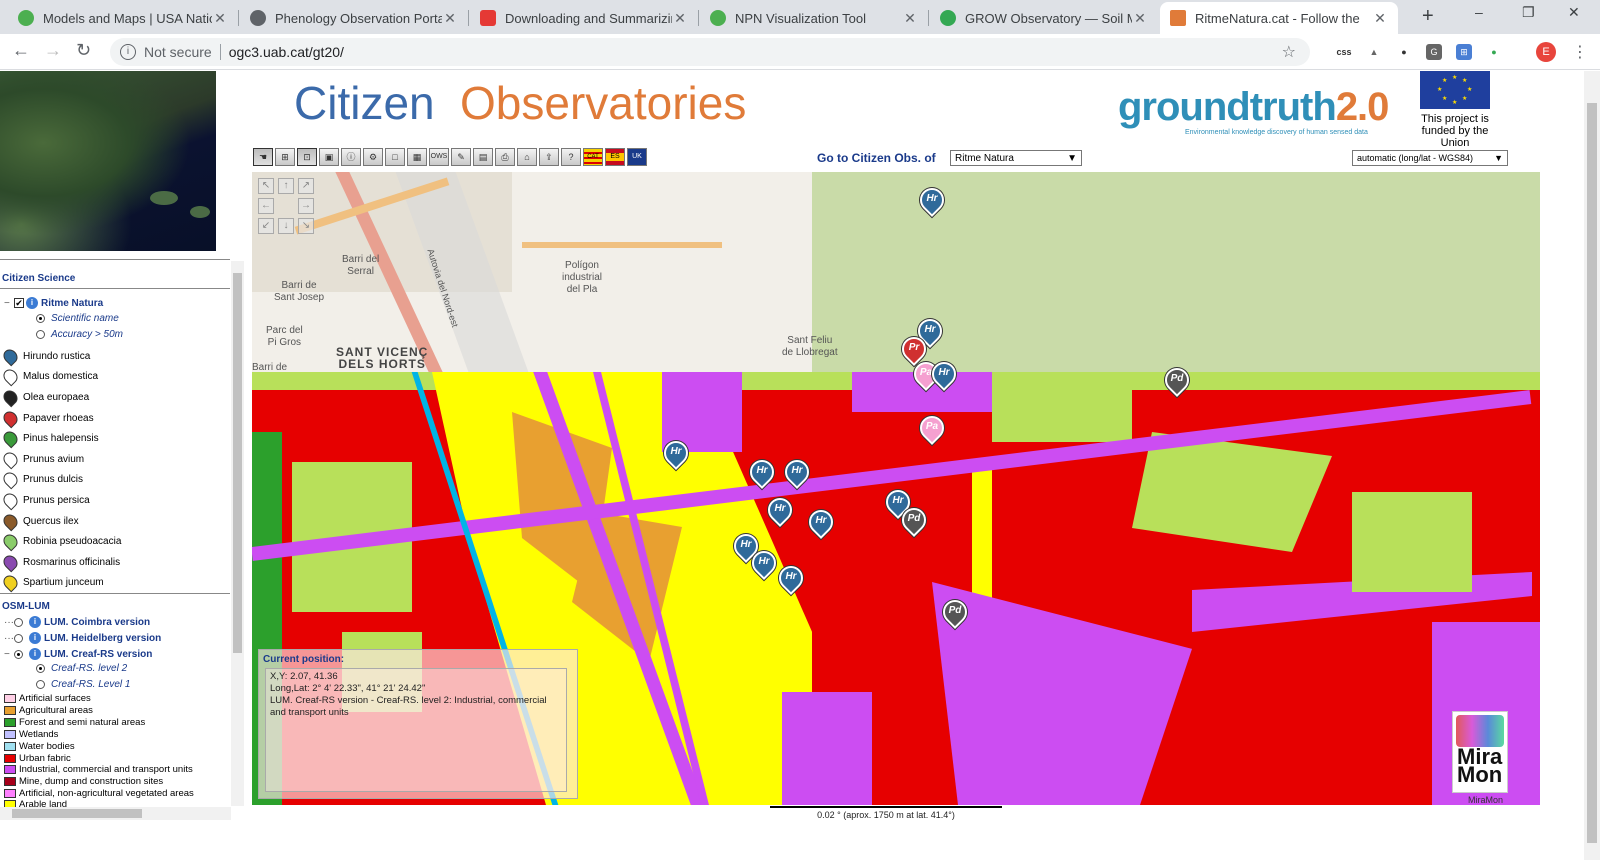  Describe the element at coordinates (584, 18) in the screenshot. I see `tab-downloading: Downloading and Summarizin ✕` at that location.